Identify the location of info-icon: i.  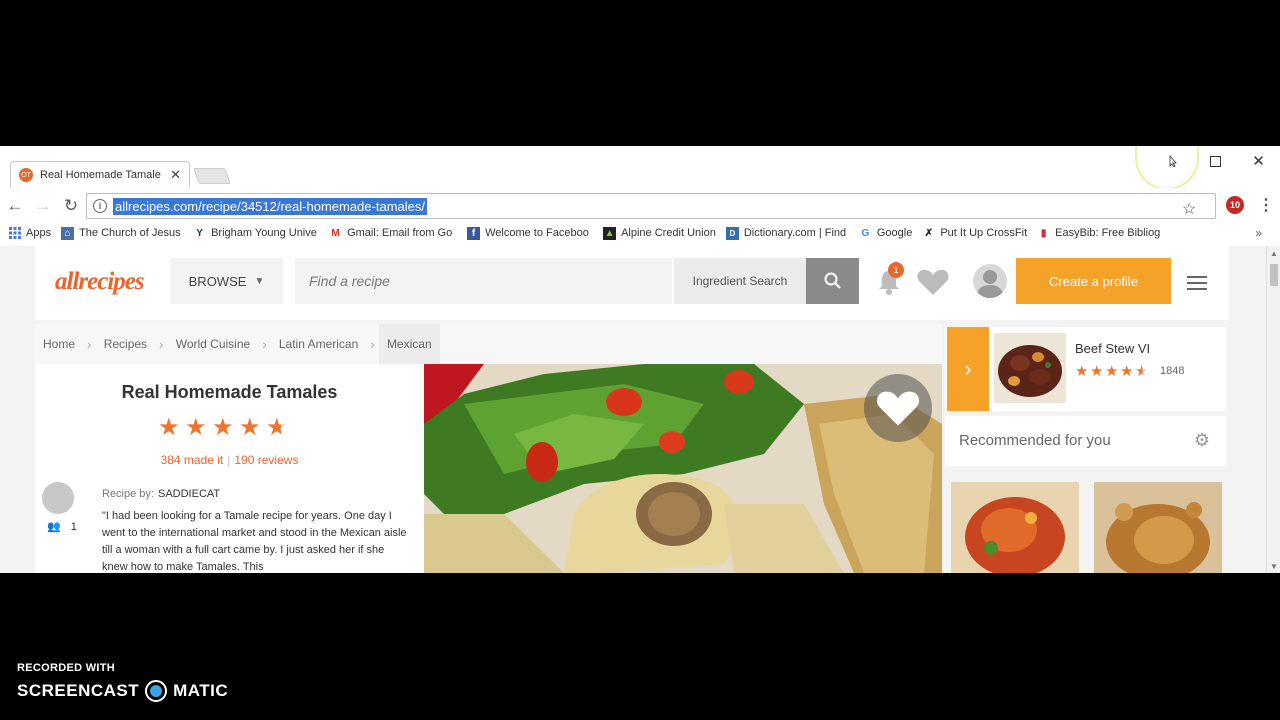
(100, 206).